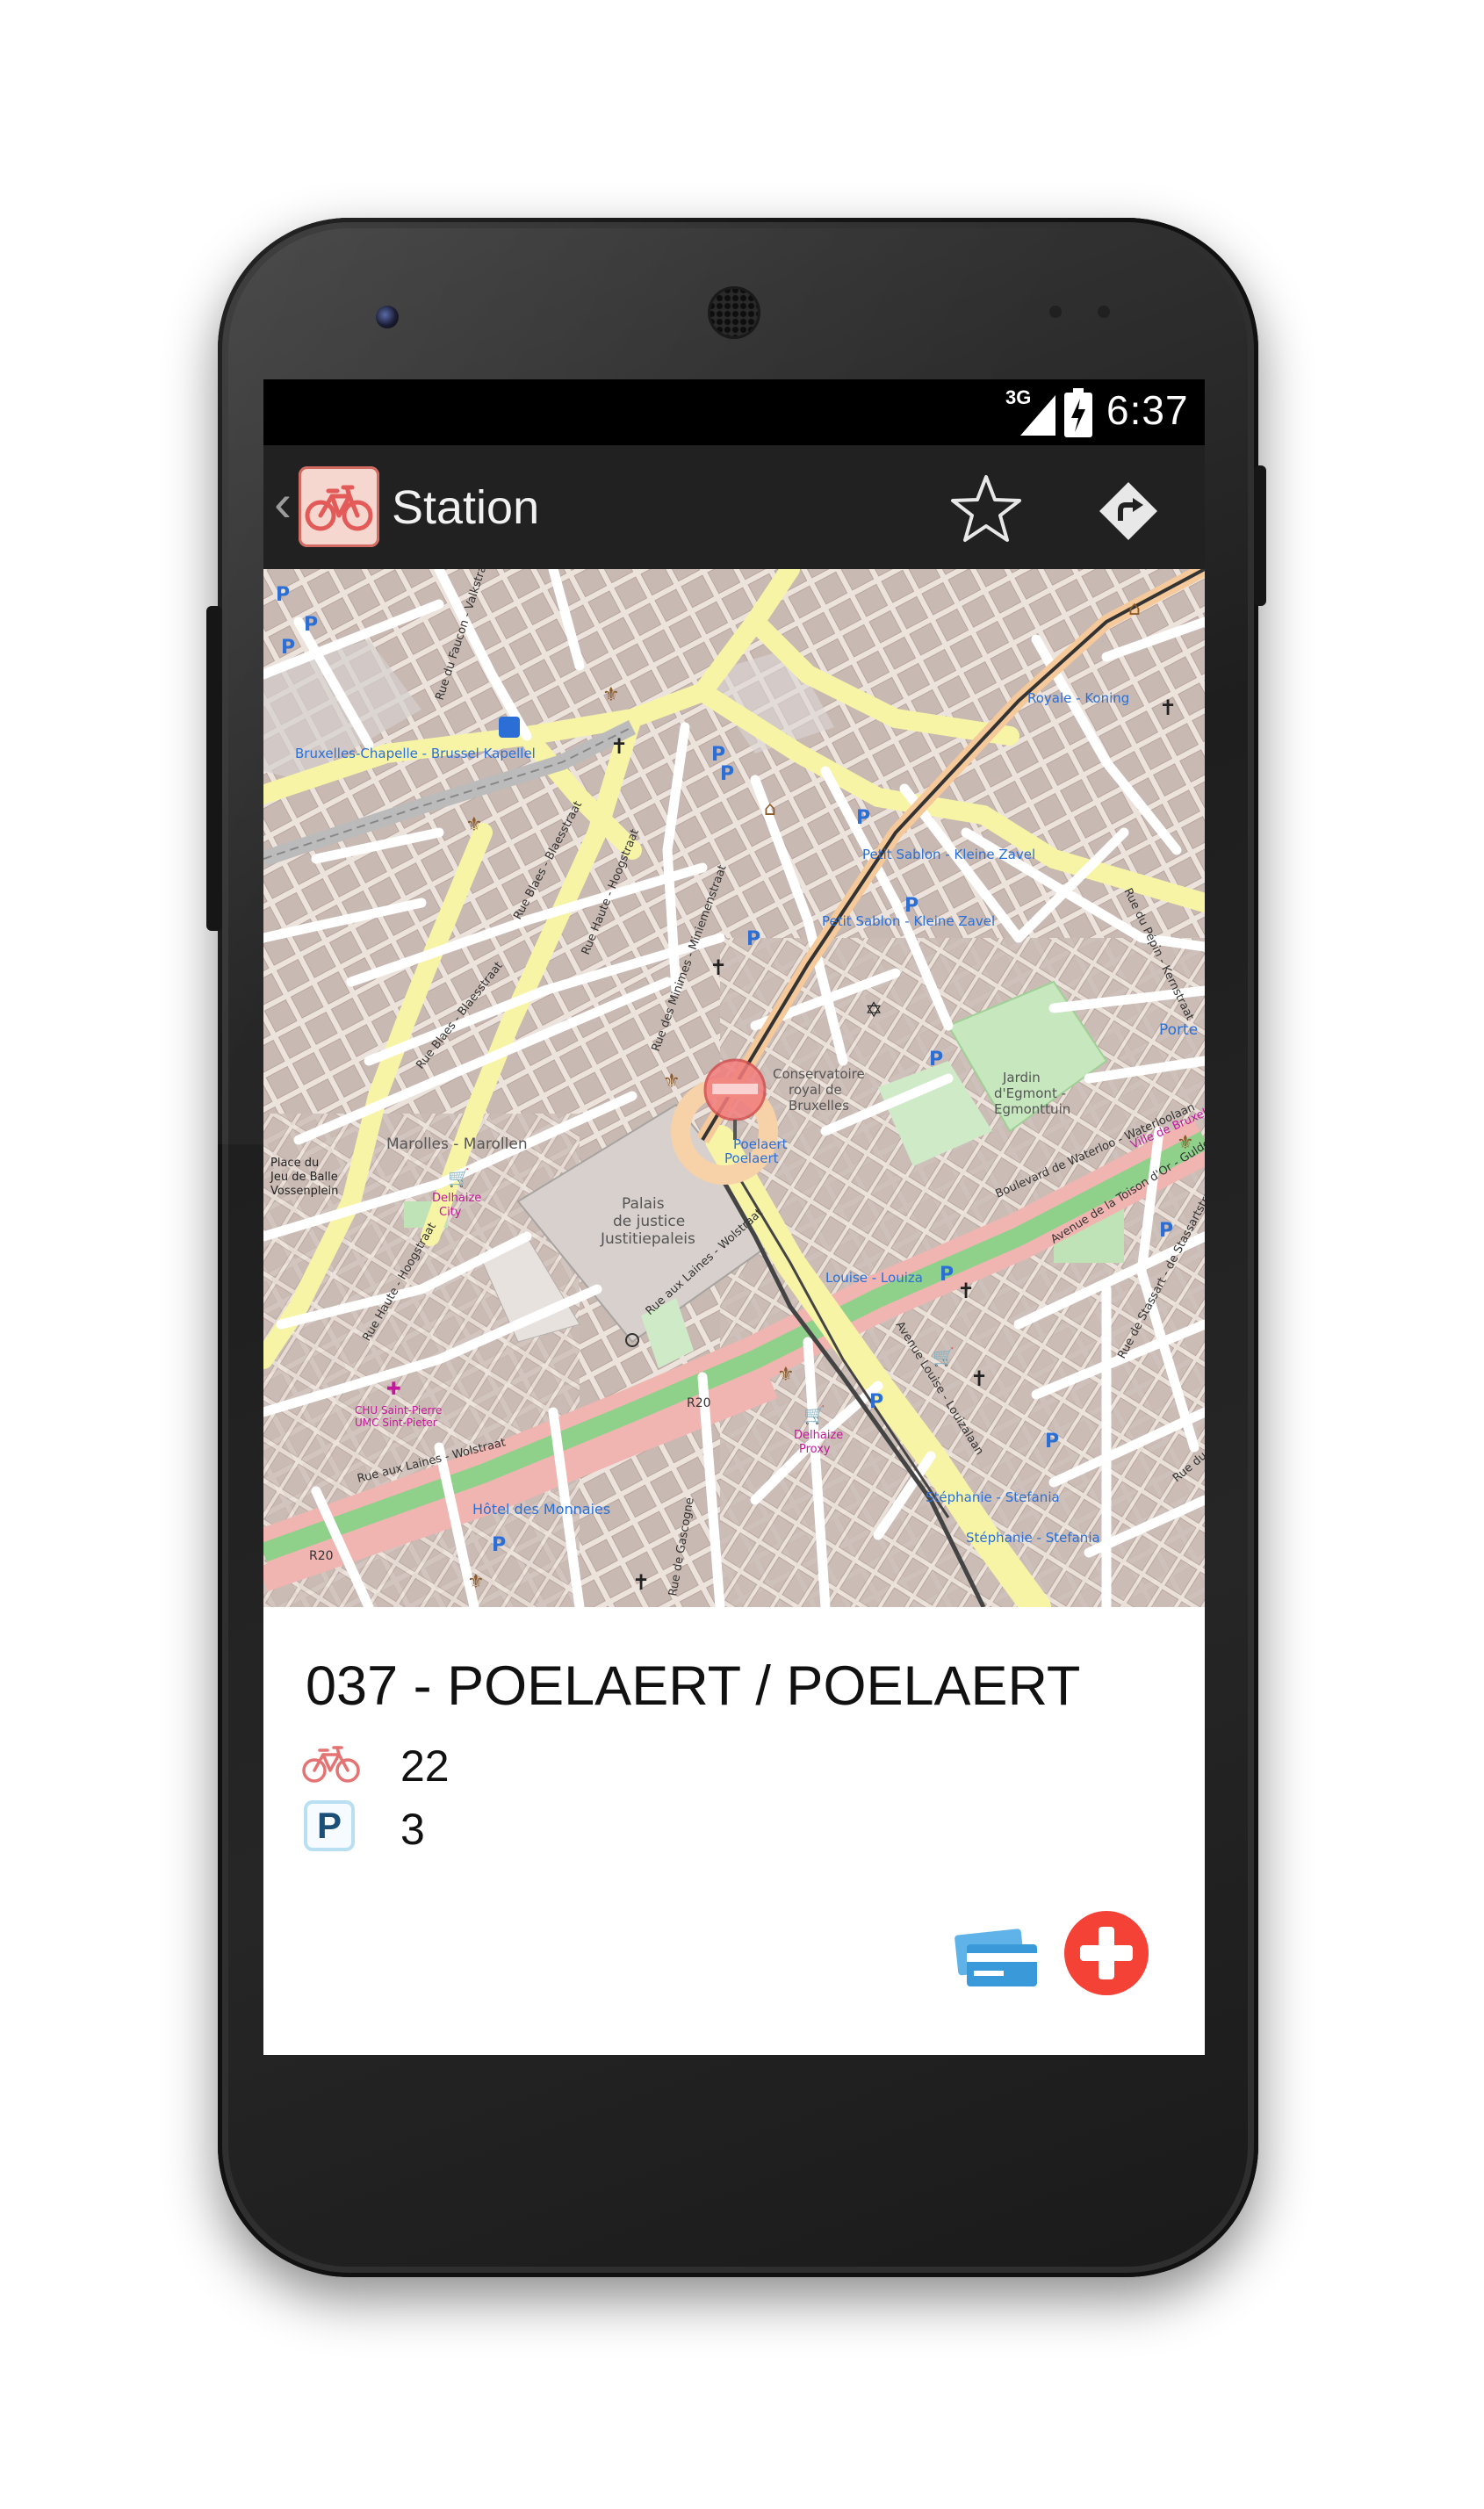 The height and width of the screenshot is (2509, 1484). What do you see at coordinates (304, 1191) in the screenshot?
I see `label-place-jeu-3: Vossenplein` at bounding box center [304, 1191].